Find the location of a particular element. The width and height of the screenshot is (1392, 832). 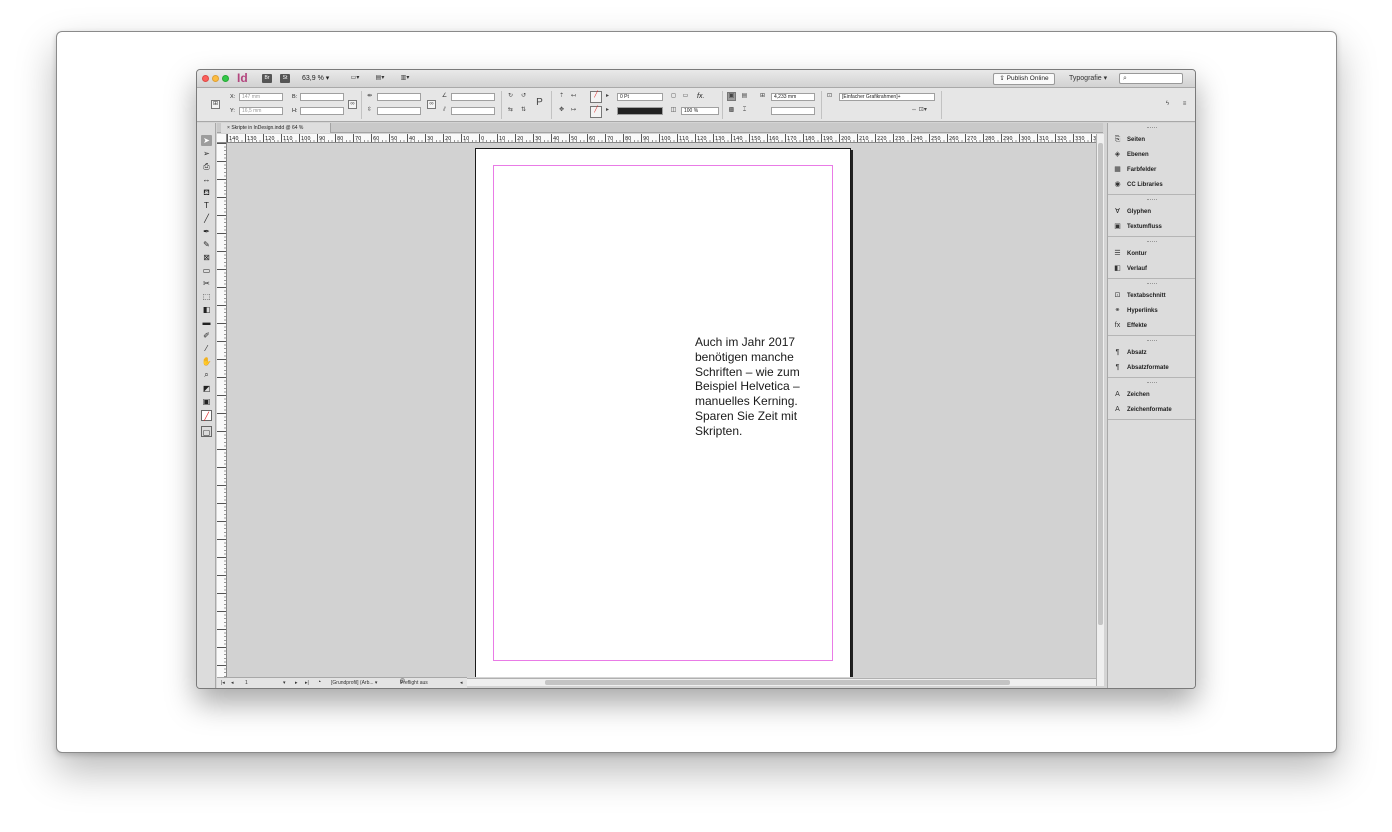

panel-item-textumfluss: ▣ Textumfluss is located at coordinates (1151, 226).